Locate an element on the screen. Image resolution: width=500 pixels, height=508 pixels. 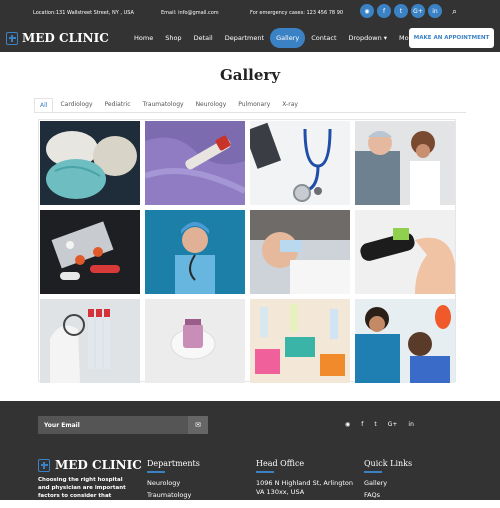
tab-neurology: Neurology is located at coordinates (211, 105).